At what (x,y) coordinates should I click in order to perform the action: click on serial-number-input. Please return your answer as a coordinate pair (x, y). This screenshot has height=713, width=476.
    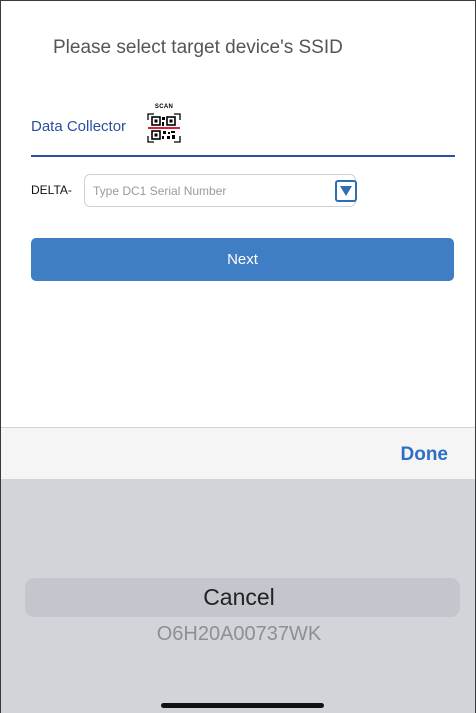
    Looking at the image, I should click on (220, 190).